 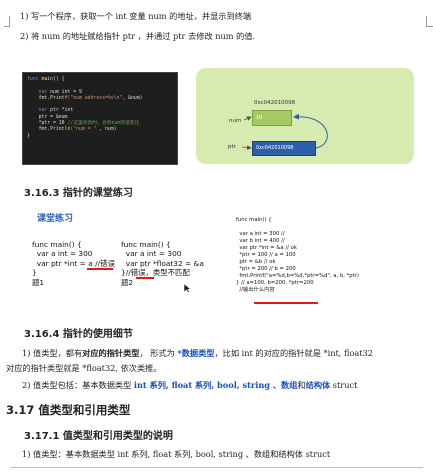 What do you see at coordinates (52, 353) in the screenshot?
I see `text-run: 1) 值类型，都有` at bounding box center [52, 353].